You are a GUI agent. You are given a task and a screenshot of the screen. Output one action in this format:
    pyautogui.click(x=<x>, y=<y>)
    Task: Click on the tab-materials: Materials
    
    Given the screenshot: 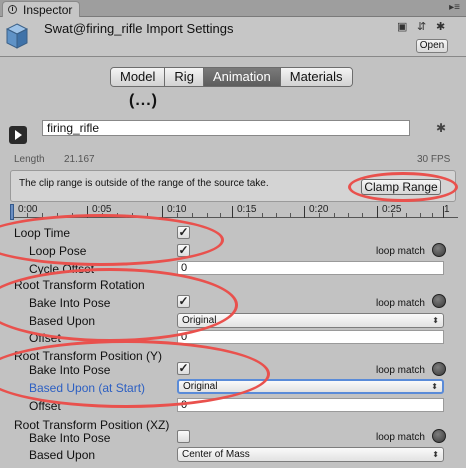 What is the action you would take?
    pyautogui.click(x=316, y=77)
    